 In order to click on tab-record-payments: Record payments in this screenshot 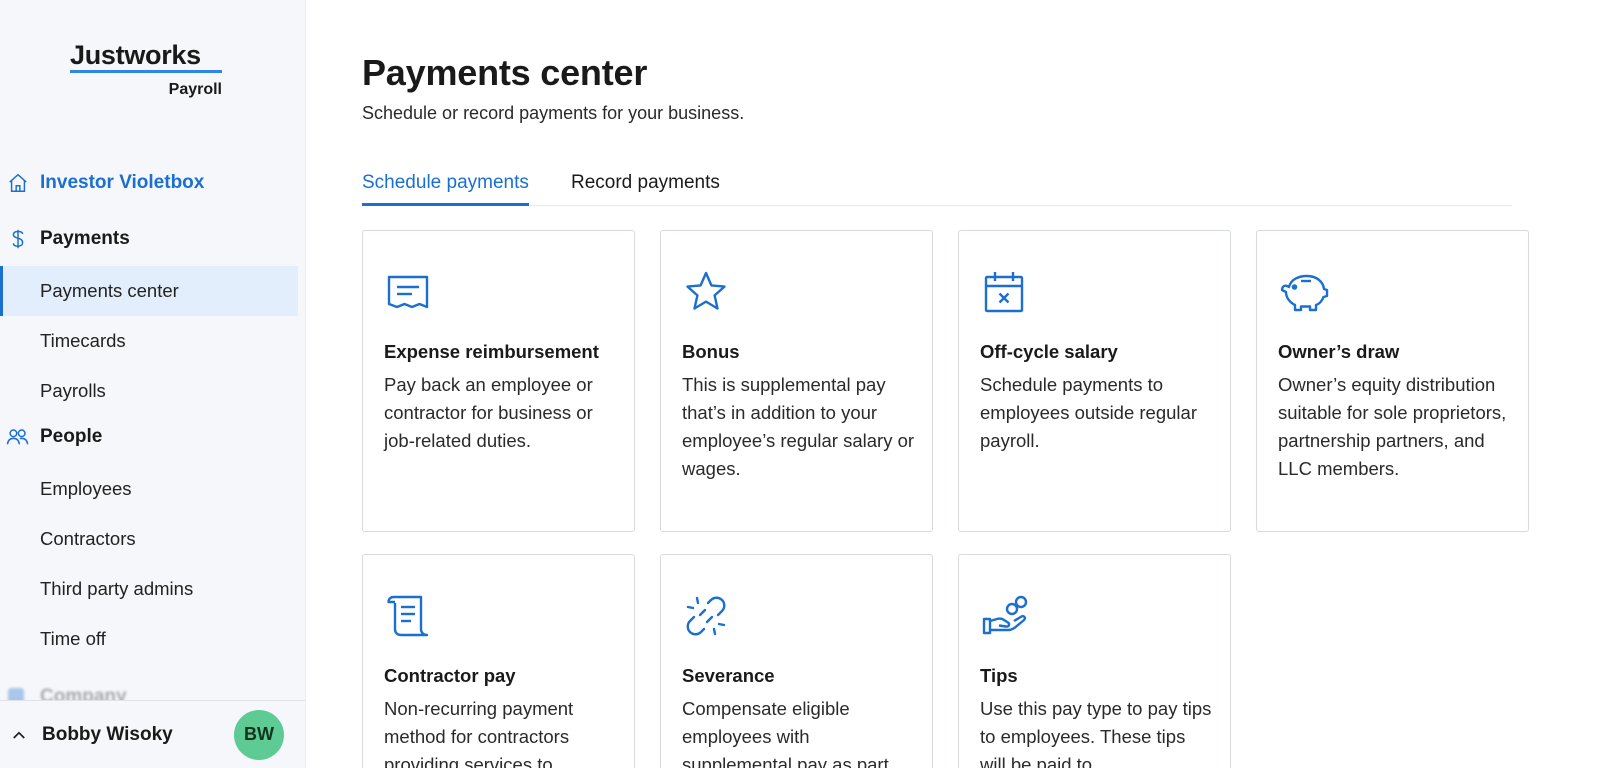, I will do `click(645, 189)`.